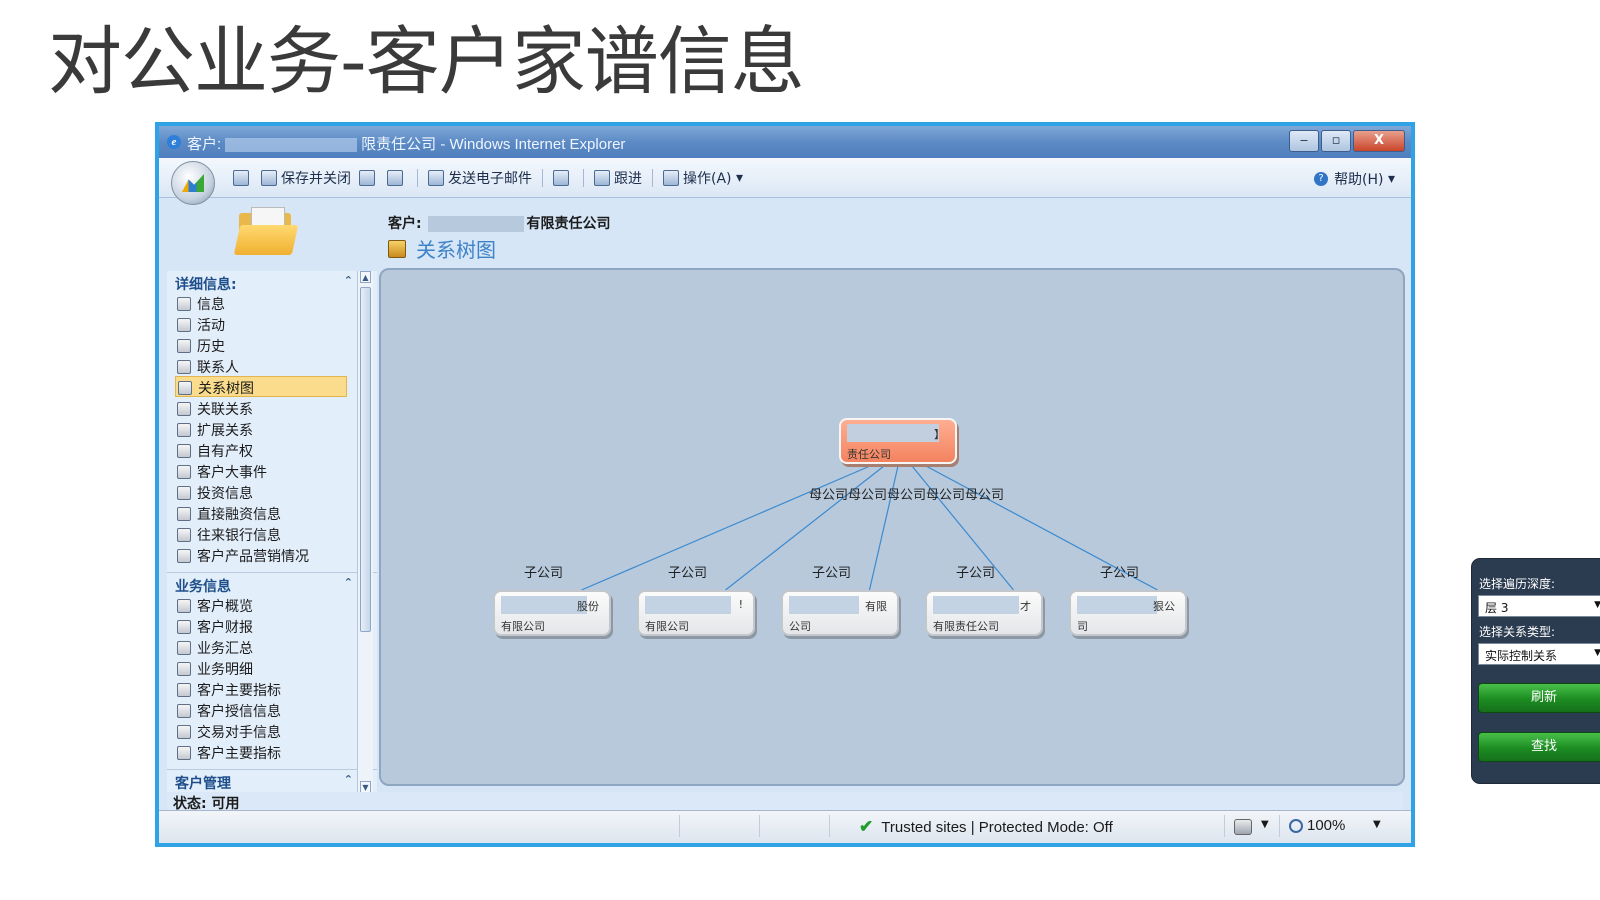 The image size is (1600, 900). What do you see at coordinates (272, 282) in the screenshot?
I see `nav-section-header: 详细信息: ⌃` at bounding box center [272, 282].